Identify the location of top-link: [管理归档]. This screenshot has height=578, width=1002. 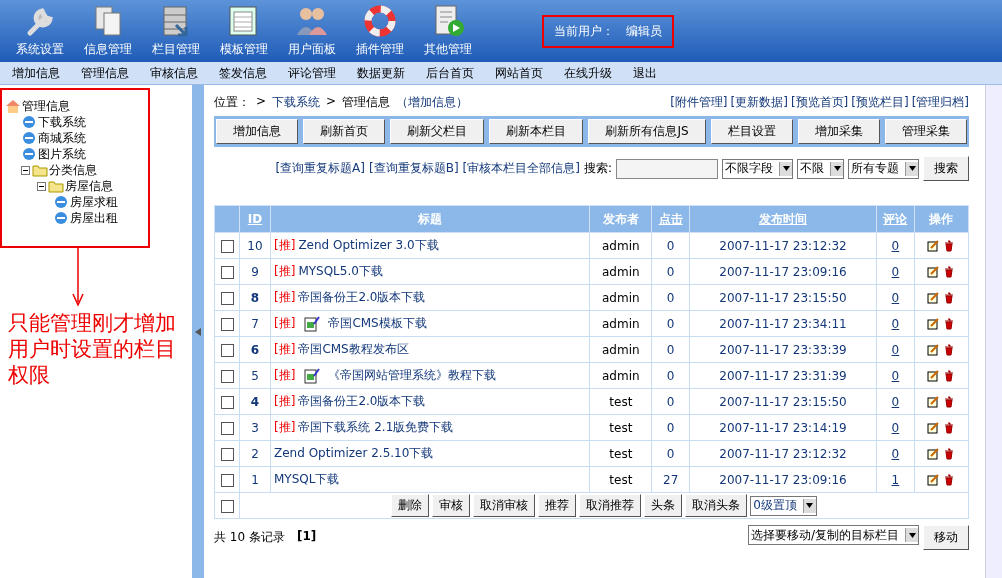
(940, 102).